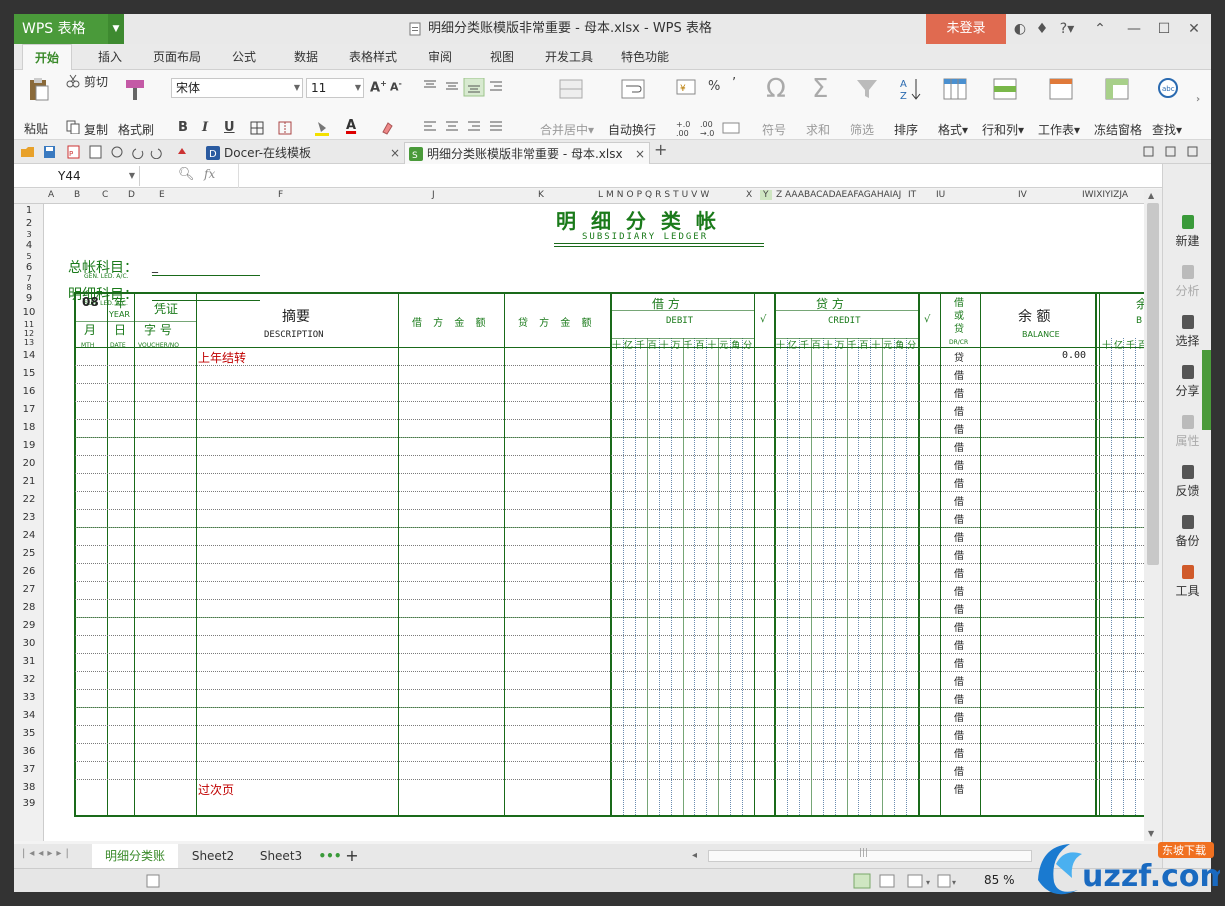 This screenshot has height=906, width=1225. What do you see at coordinates (966, 29) in the screenshot?
I see `login-button: 未登录` at bounding box center [966, 29].